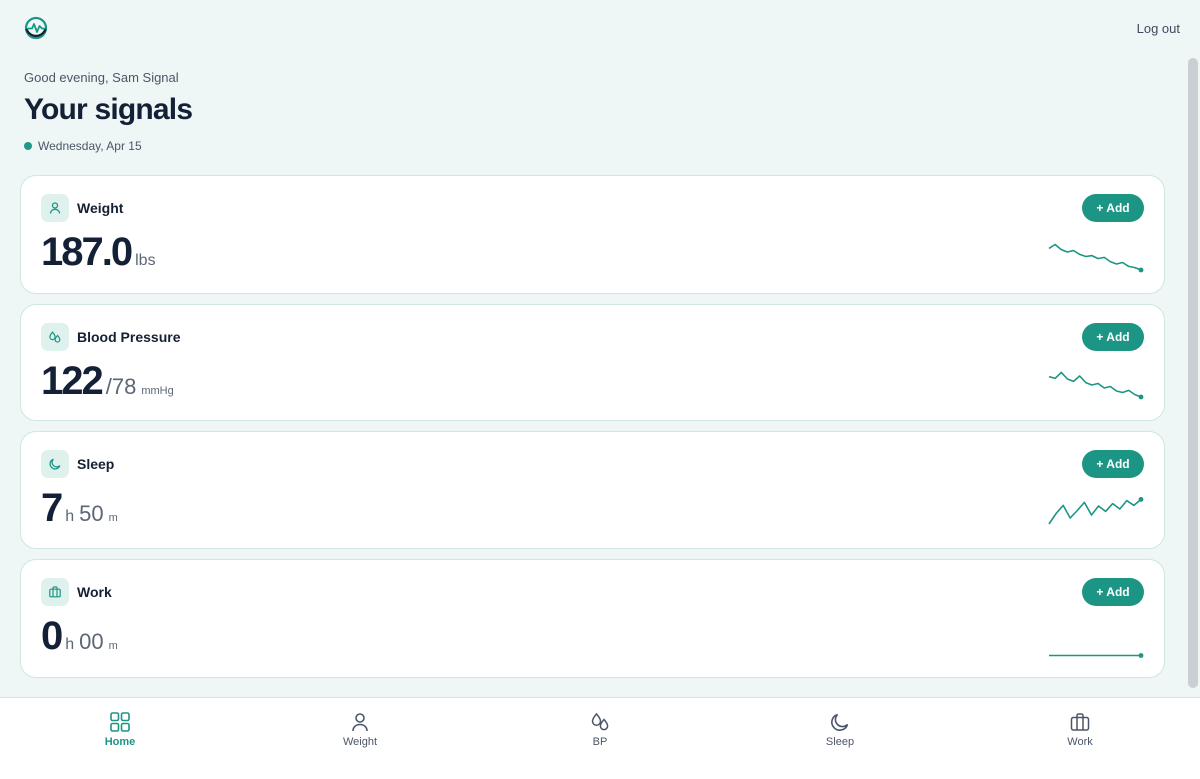  I want to click on bp-card: Blood Pressure + Add 122 /78 mmHg, so click(592, 362).